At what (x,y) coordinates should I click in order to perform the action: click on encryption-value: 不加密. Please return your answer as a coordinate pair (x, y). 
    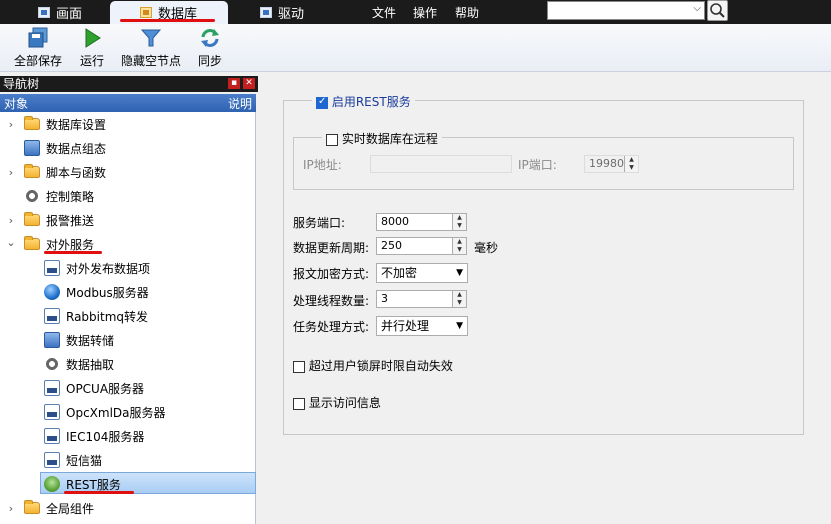
    Looking at the image, I should click on (399, 273).